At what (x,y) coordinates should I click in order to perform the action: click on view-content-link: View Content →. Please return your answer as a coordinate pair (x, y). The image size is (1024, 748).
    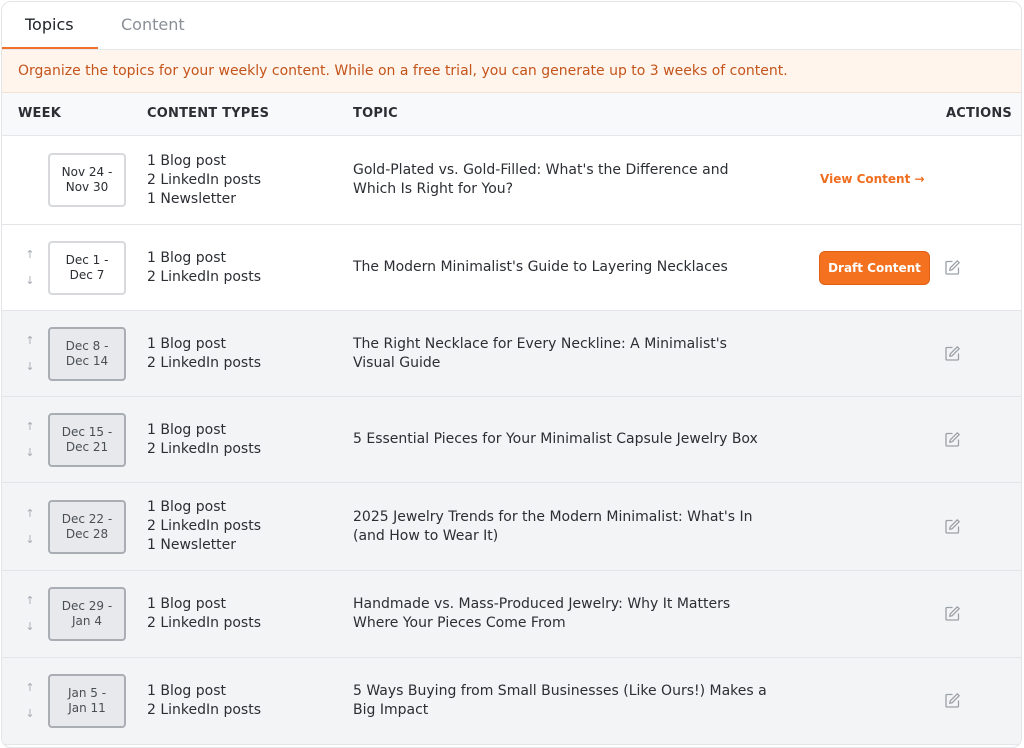
    Looking at the image, I should click on (872, 179).